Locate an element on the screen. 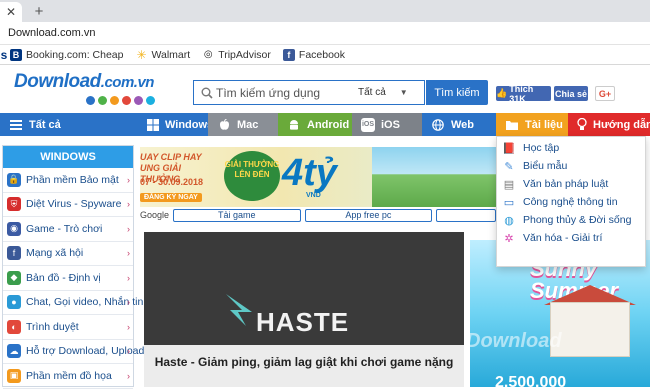 This screenshot has width=650, height=389. banner-dates: 07 - 30.09.2018 is located at coordinates (172, 182).